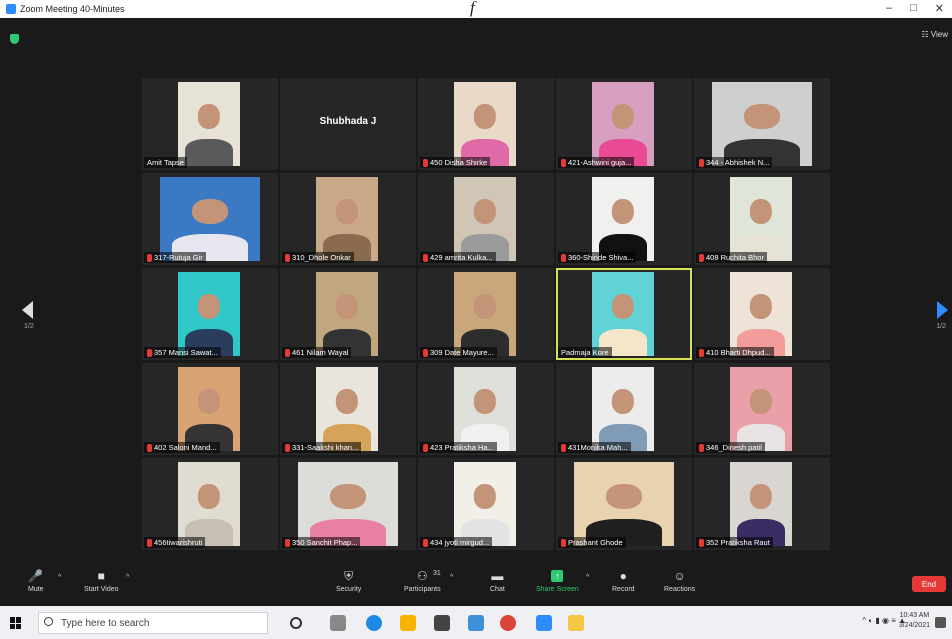 The image size is (952, 639). What do you see at coordinates (508, 623) in the screenshot?
I see `chrome-icon` at bounding box center [508, 623].